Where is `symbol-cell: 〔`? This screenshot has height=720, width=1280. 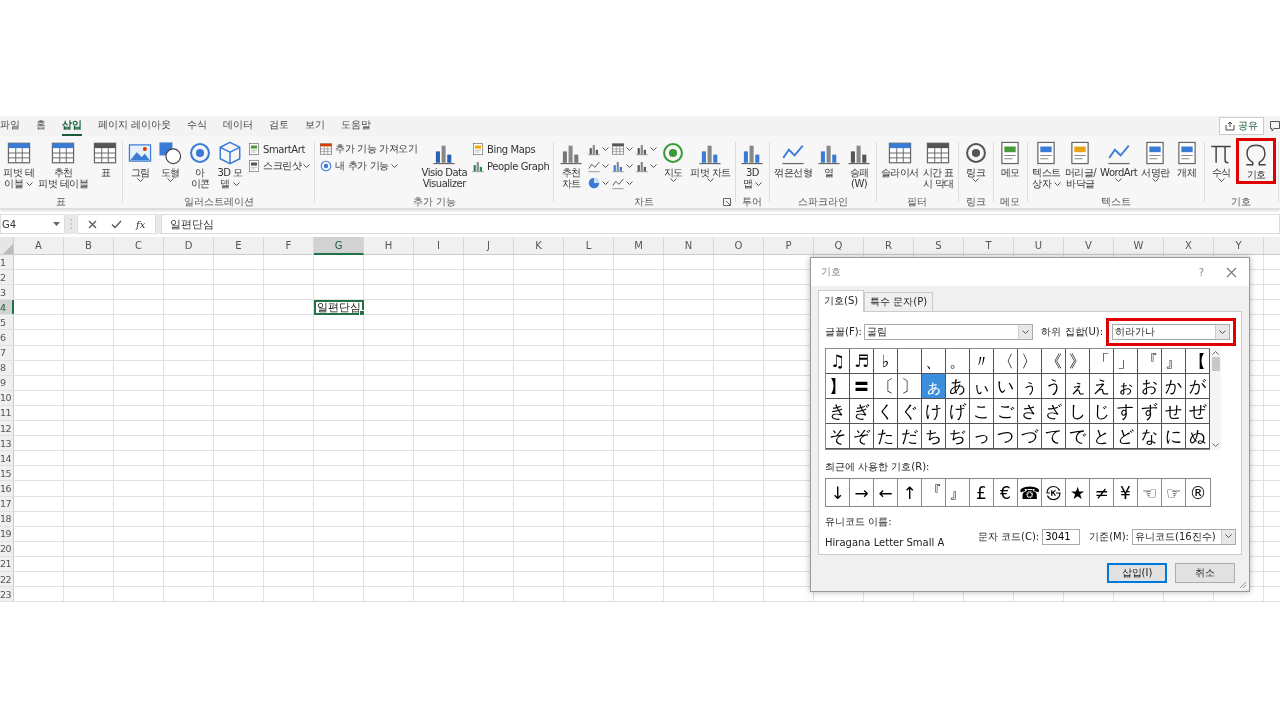 symbol-cell: 〔 is located at coordinates (886, 386).